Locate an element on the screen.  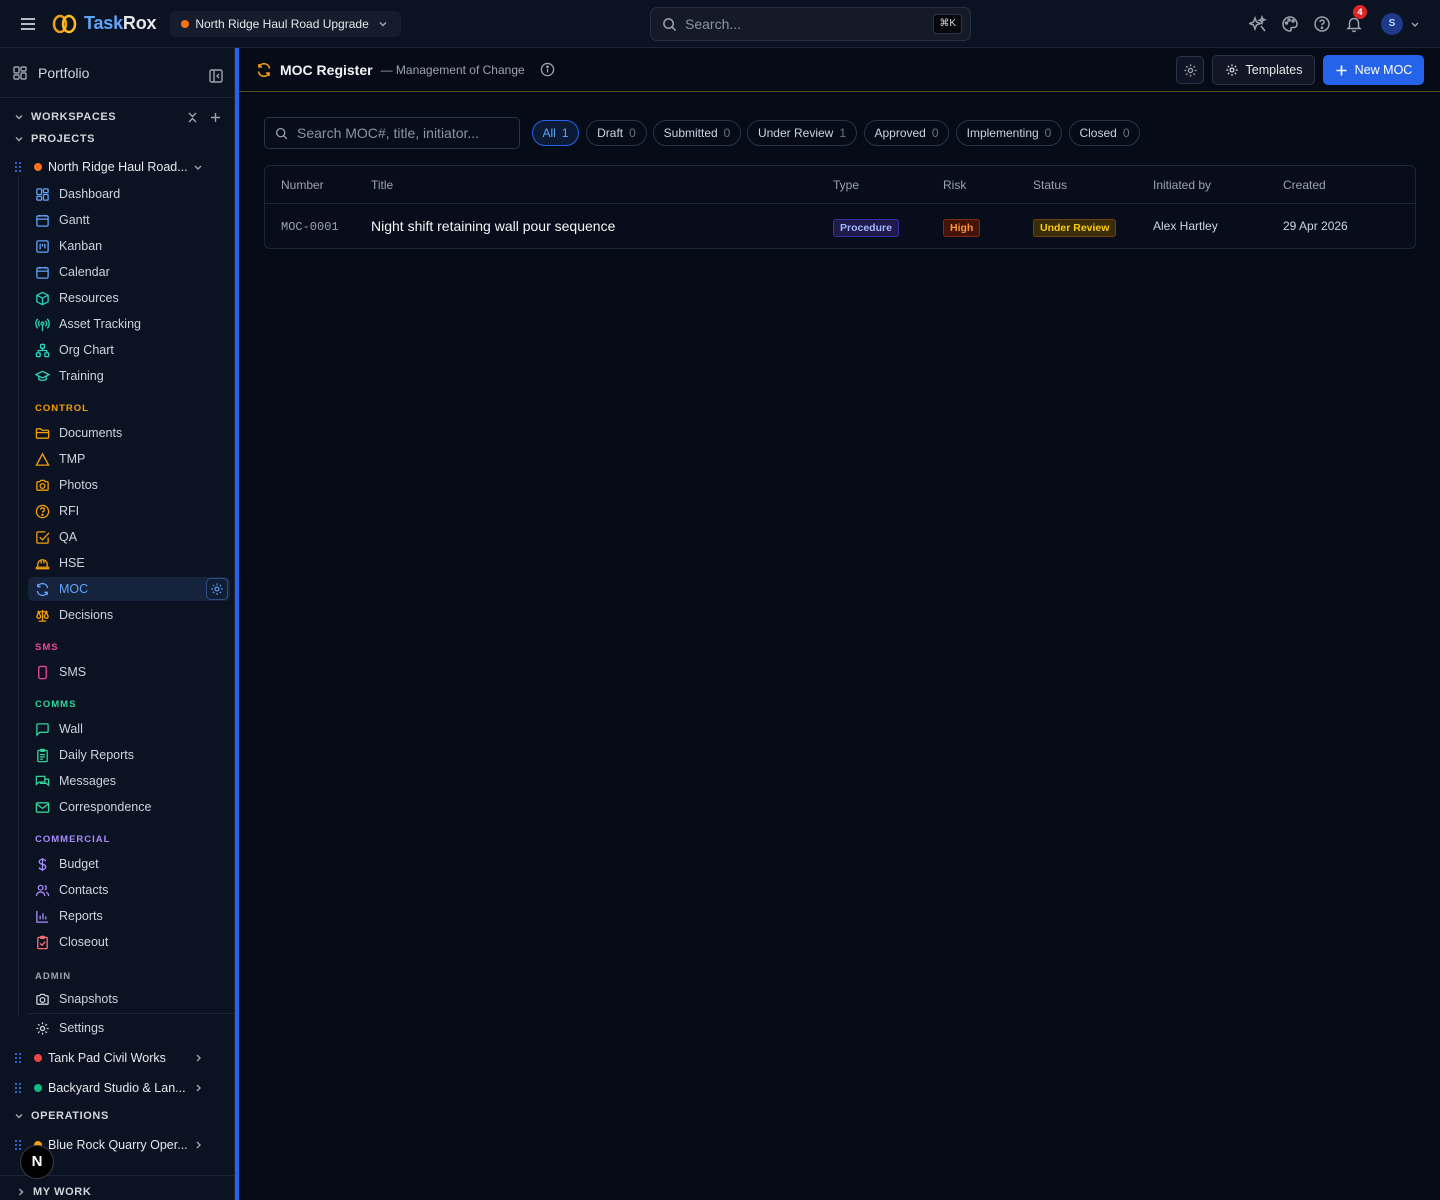
clipboard-check-icon is located at coordinates (42, 942).